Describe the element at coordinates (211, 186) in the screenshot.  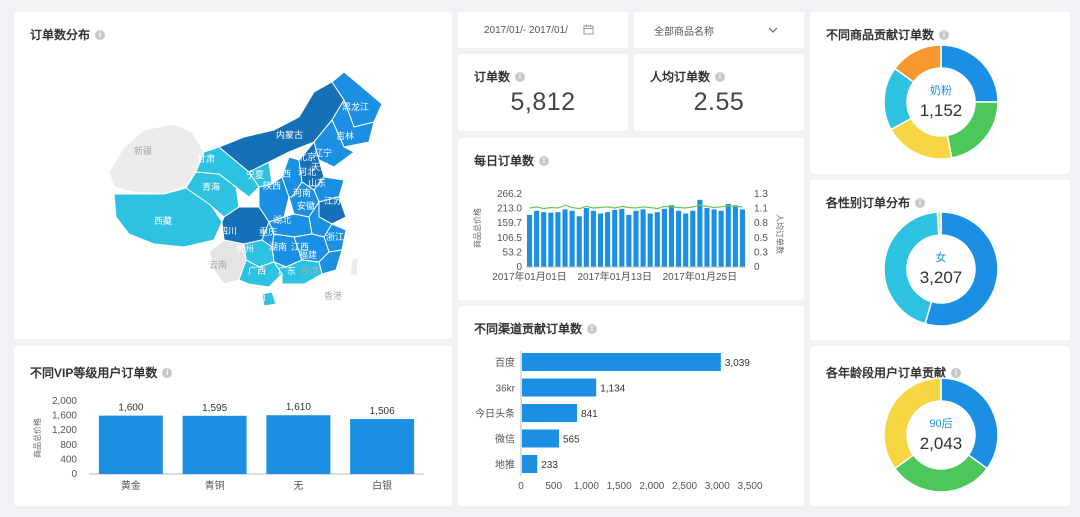
I see `map-label: 青海` at that location.